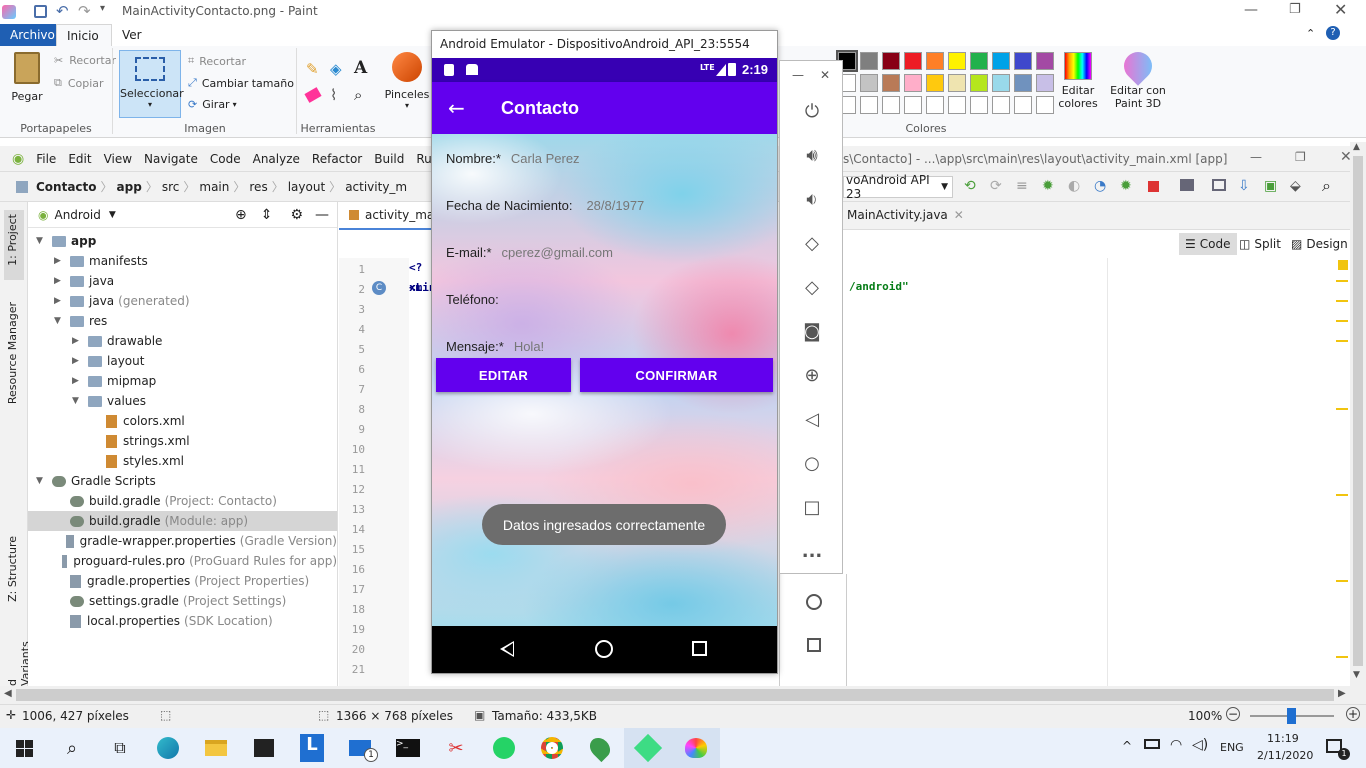  I want to click on minimize-button: —, so click(1251, 10).